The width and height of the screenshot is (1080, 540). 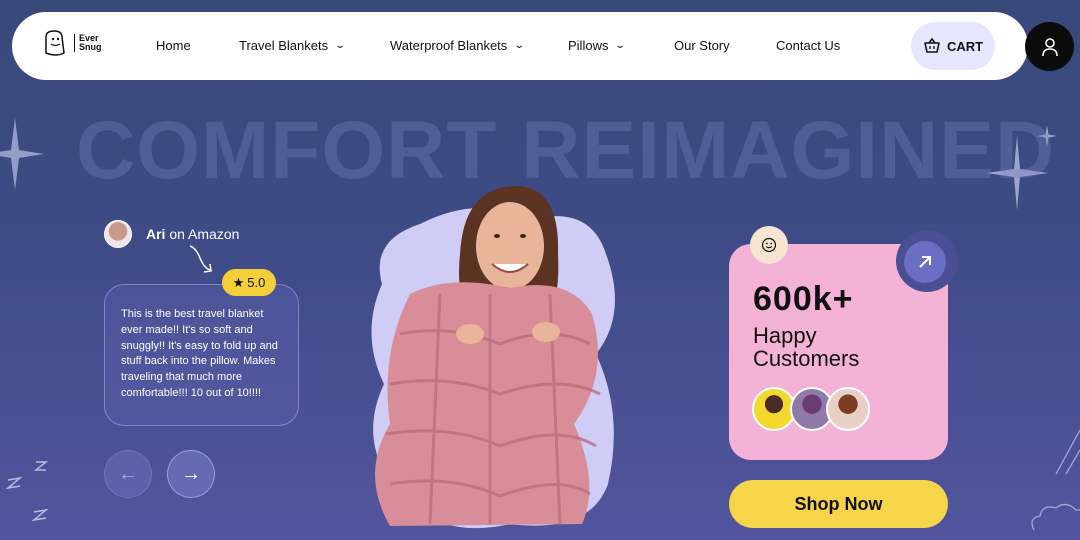 I want to click on sleep-zzz-icon, so click(x=27, y=491).